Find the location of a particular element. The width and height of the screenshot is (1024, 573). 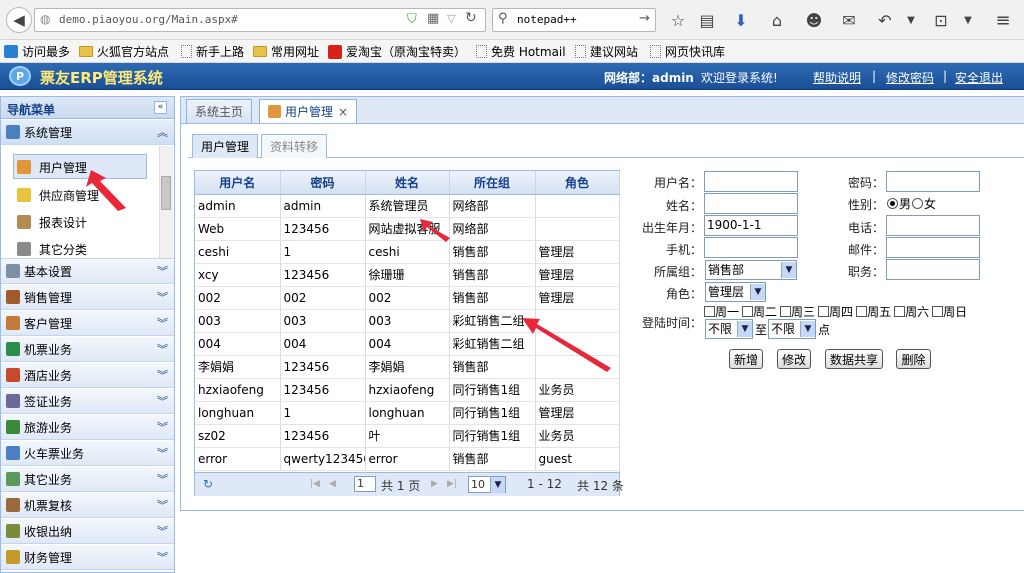

annotation-arrow-web-row is located at coordinates (435, 230).